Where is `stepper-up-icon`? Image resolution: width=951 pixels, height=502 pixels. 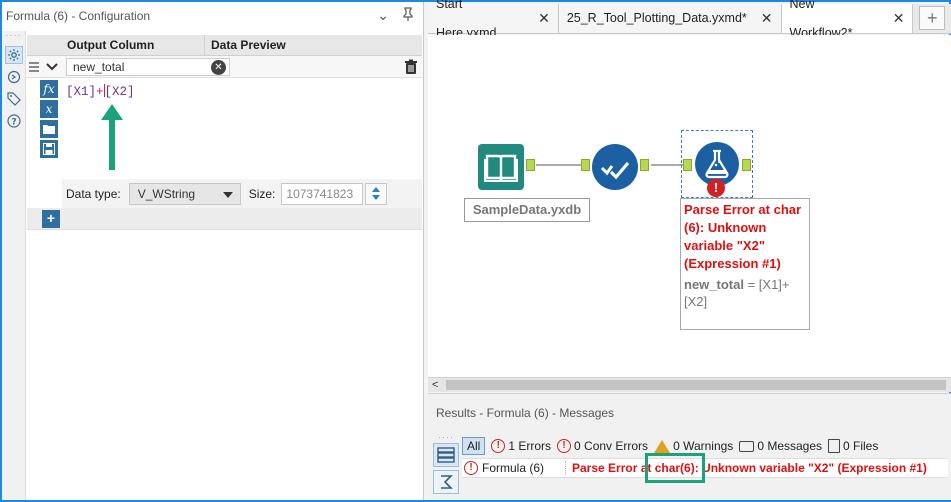
stepper-up-icon is located at coordinates (376, 189).